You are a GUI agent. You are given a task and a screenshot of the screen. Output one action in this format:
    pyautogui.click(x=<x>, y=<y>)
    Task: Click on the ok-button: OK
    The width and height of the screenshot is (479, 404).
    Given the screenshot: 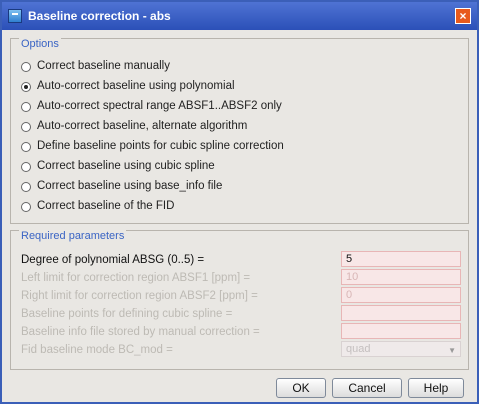 What is the action you would take?
    pyautogui.click(x=301, y=388)
    